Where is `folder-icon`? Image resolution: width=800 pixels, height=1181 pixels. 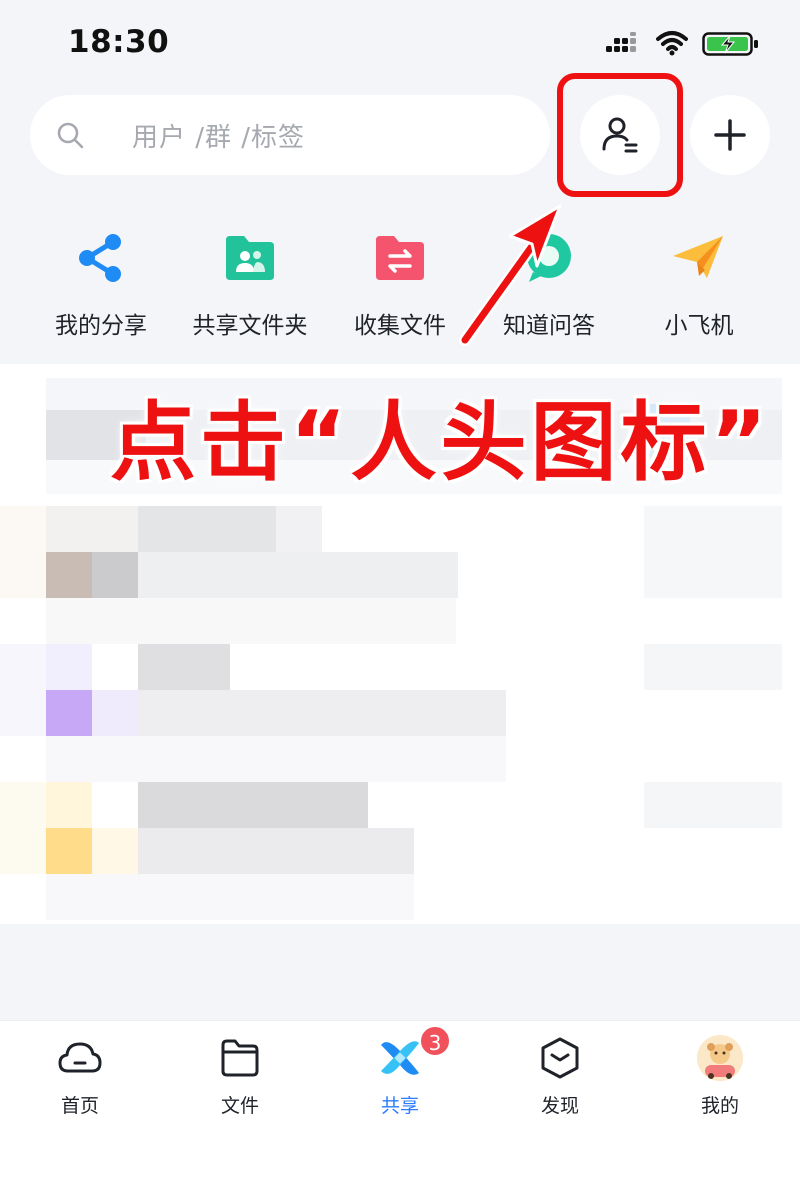 folder-icon is located at coordinates (240, 1058).